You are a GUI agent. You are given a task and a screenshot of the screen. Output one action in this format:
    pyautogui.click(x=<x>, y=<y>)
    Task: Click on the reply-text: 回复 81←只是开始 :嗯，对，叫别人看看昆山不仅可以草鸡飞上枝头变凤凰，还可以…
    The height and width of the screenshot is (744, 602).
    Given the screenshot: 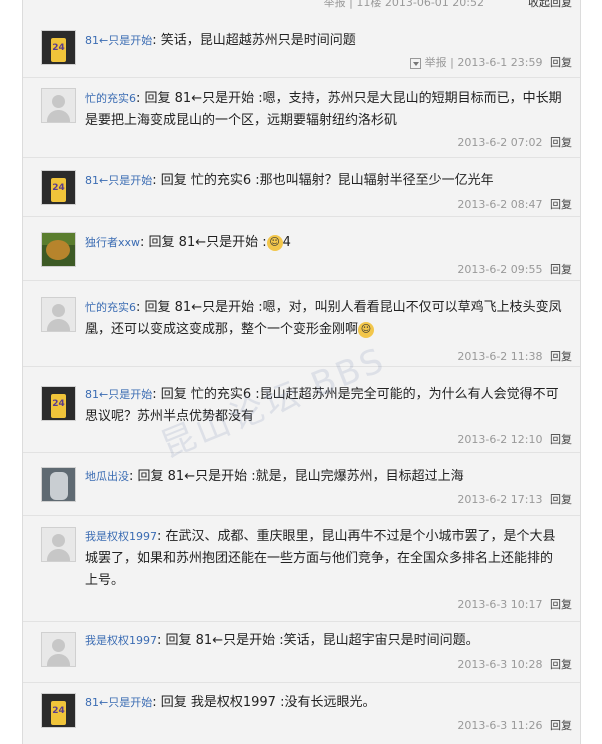 What is the action you would take?
    pyautogui.click(x=323, y=318)
    